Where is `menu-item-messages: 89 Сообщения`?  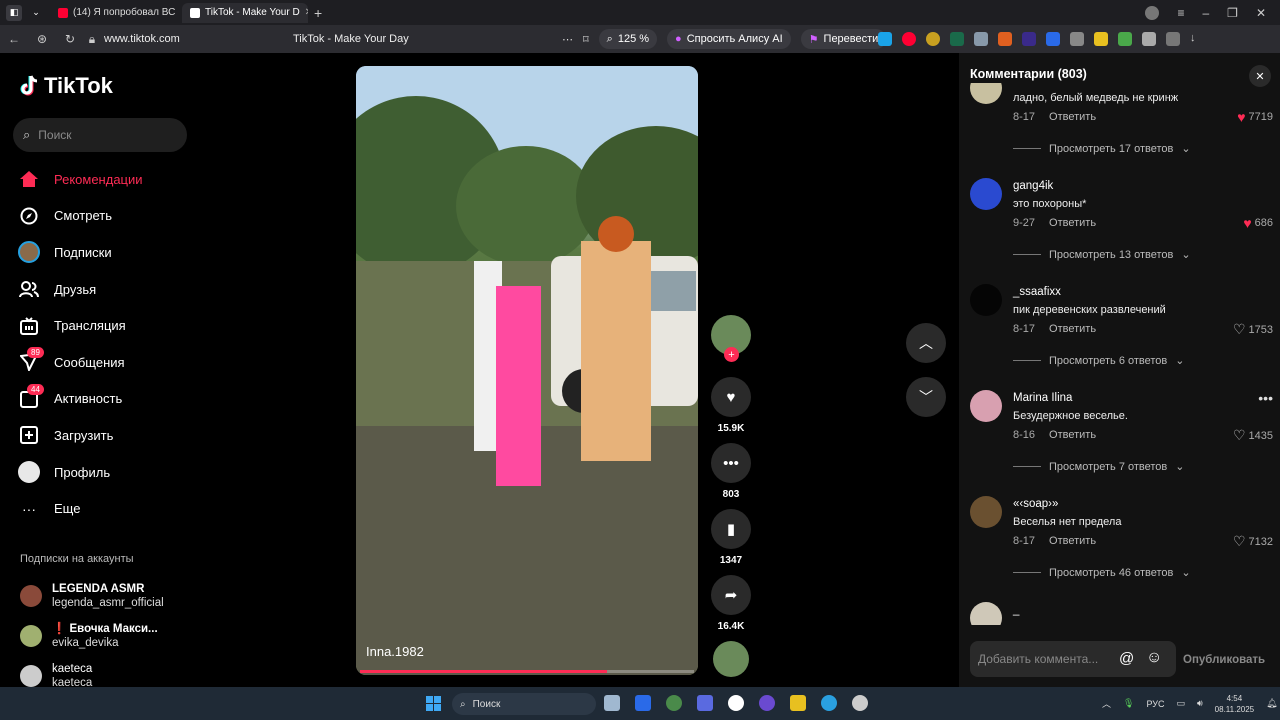
menu-item-messages: 89 Сообщения is located at coordinates (80, 362).